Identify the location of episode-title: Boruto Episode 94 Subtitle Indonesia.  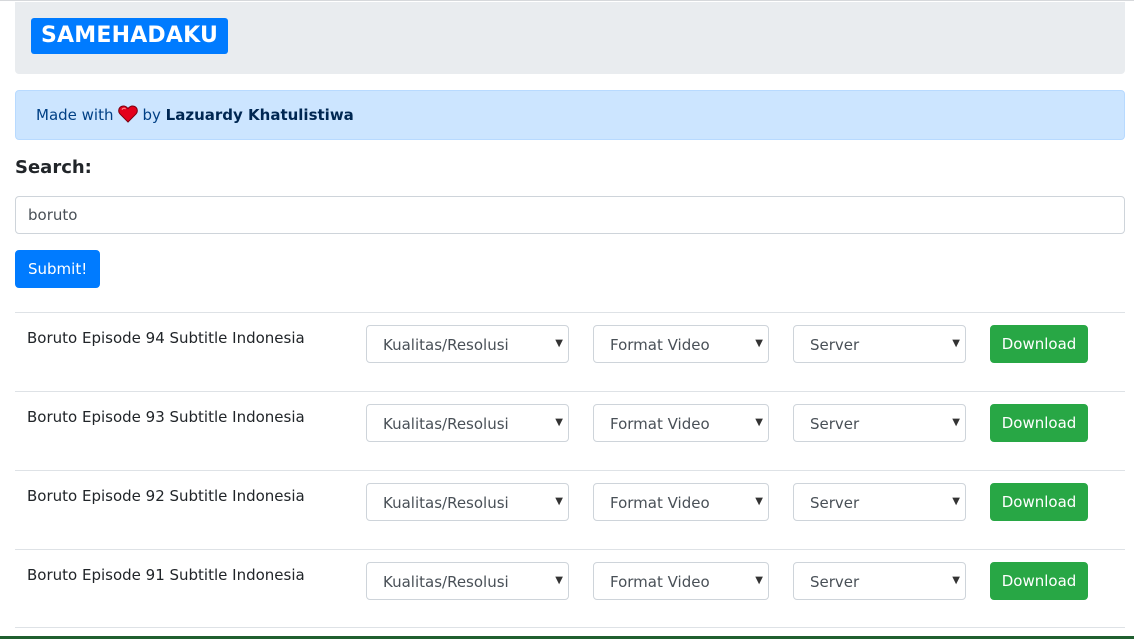
(166, 338).